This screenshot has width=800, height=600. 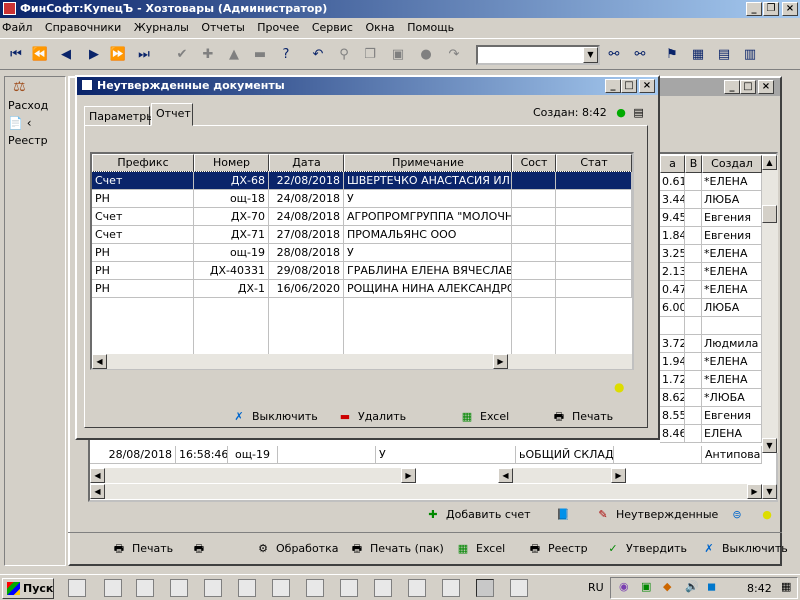 What do you see at coordinates (35, 123) in the screenshot?
I see `document-icon: 📄 ‹` at bounding box center [35, 123].